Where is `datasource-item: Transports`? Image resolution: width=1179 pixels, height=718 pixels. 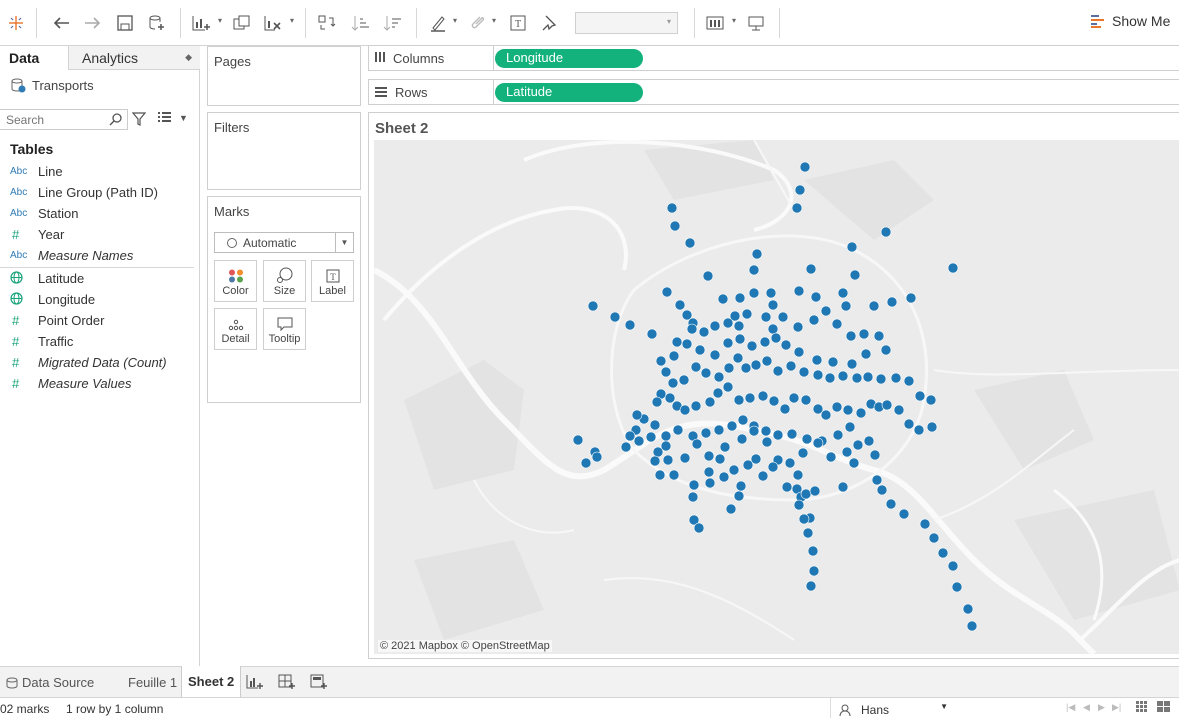
datasource-item: Transports is located at coordinates (52, 85).